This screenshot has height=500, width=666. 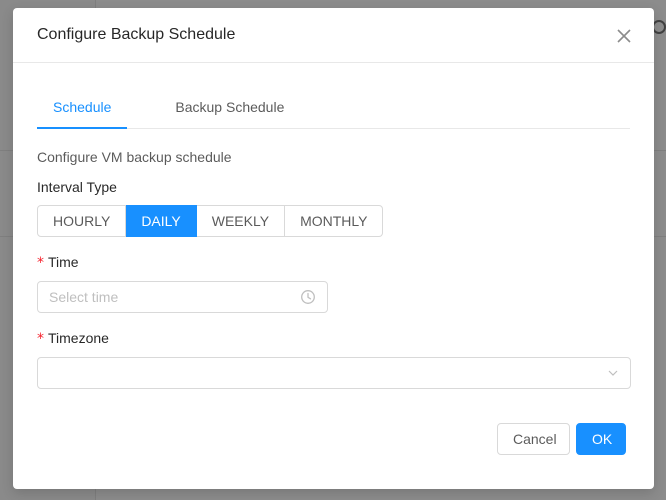 I want to click on time-field-label: * Time, so click(x=333, y=262).